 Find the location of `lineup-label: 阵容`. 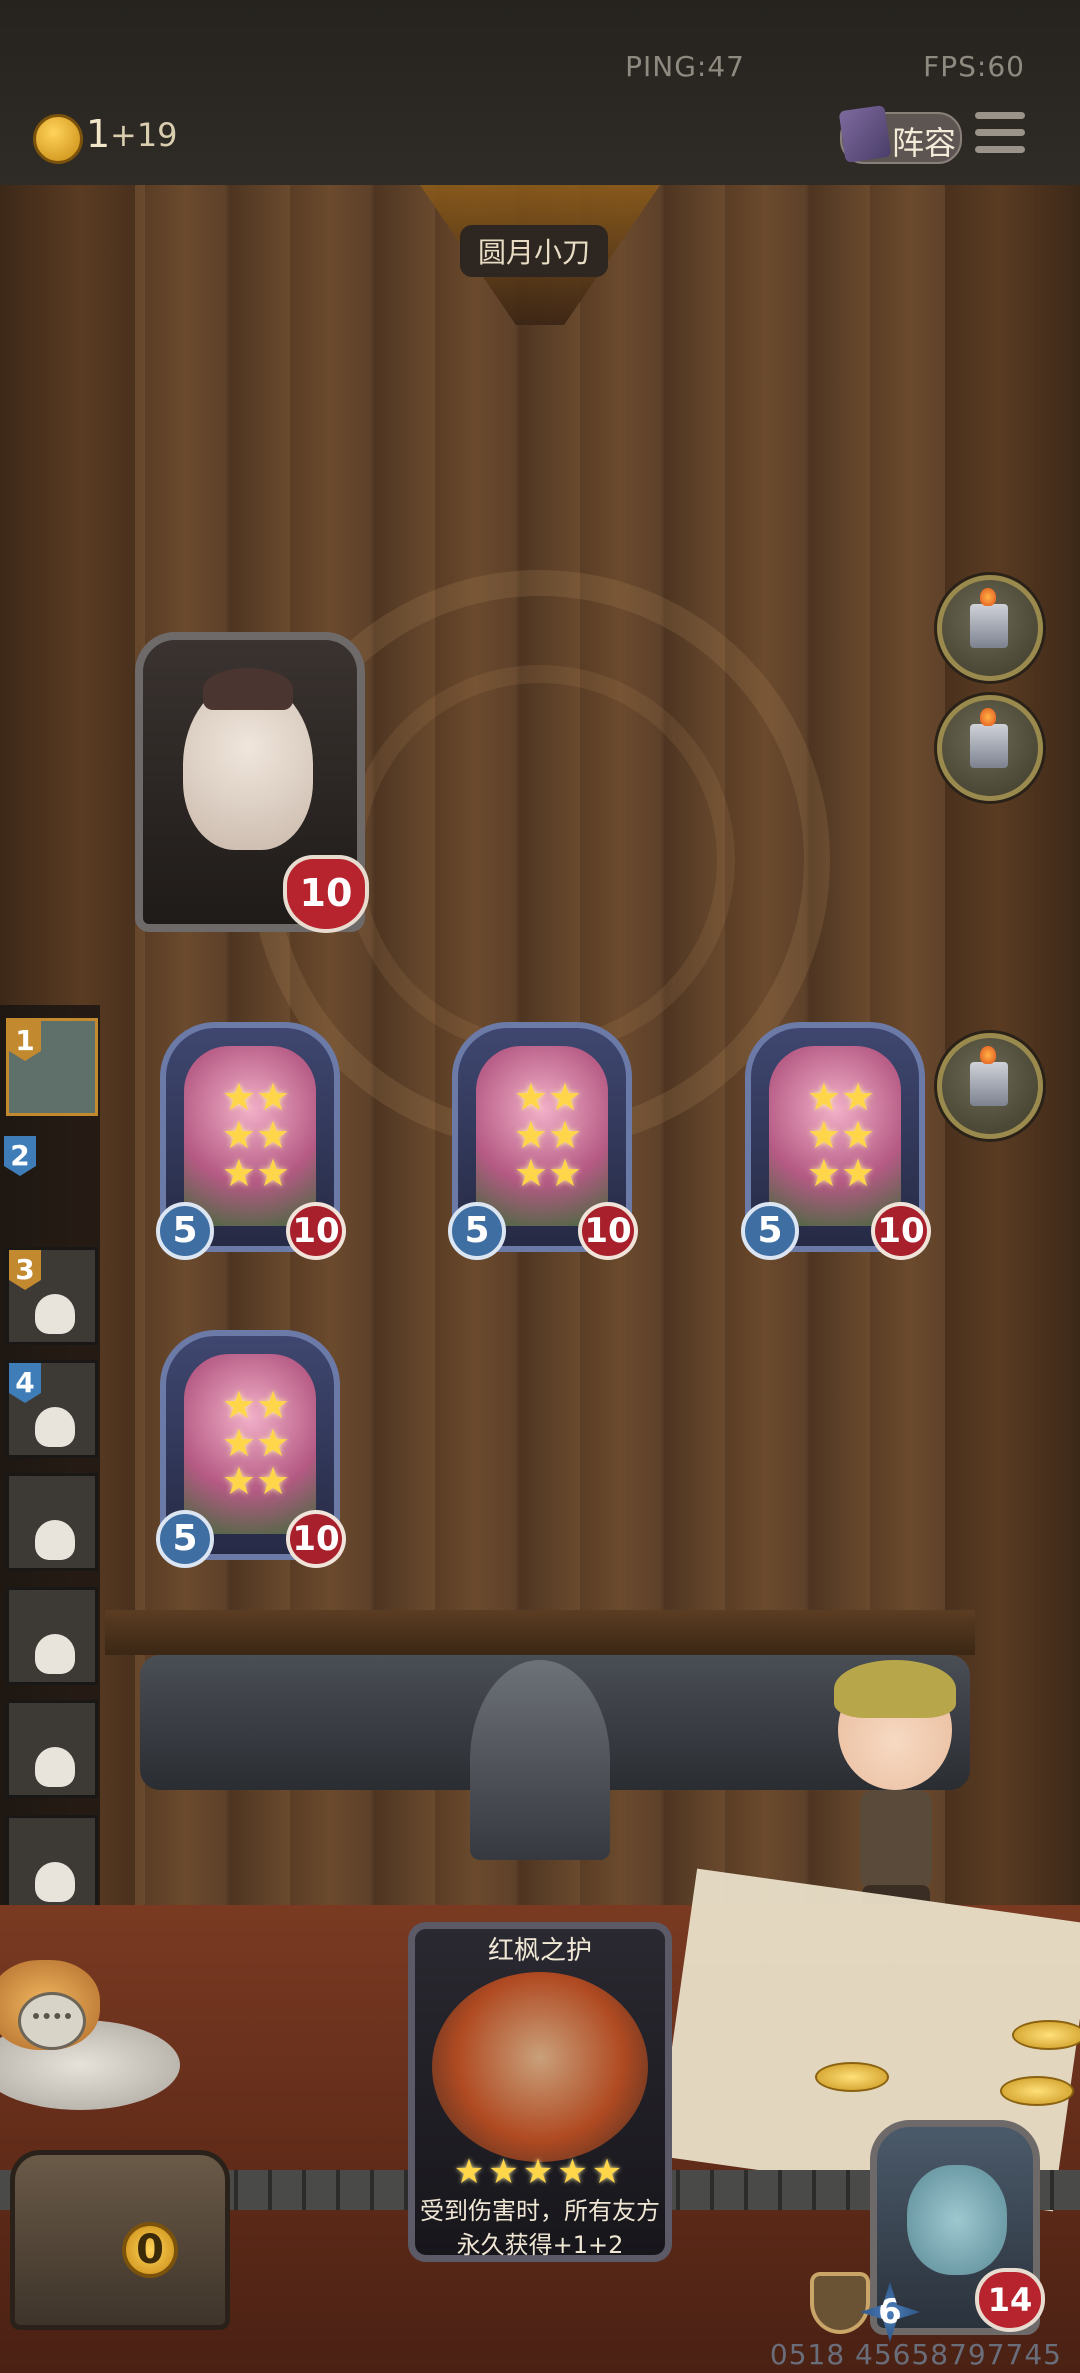

lineup-label: 阵容 is located at coordinates (924, 141).